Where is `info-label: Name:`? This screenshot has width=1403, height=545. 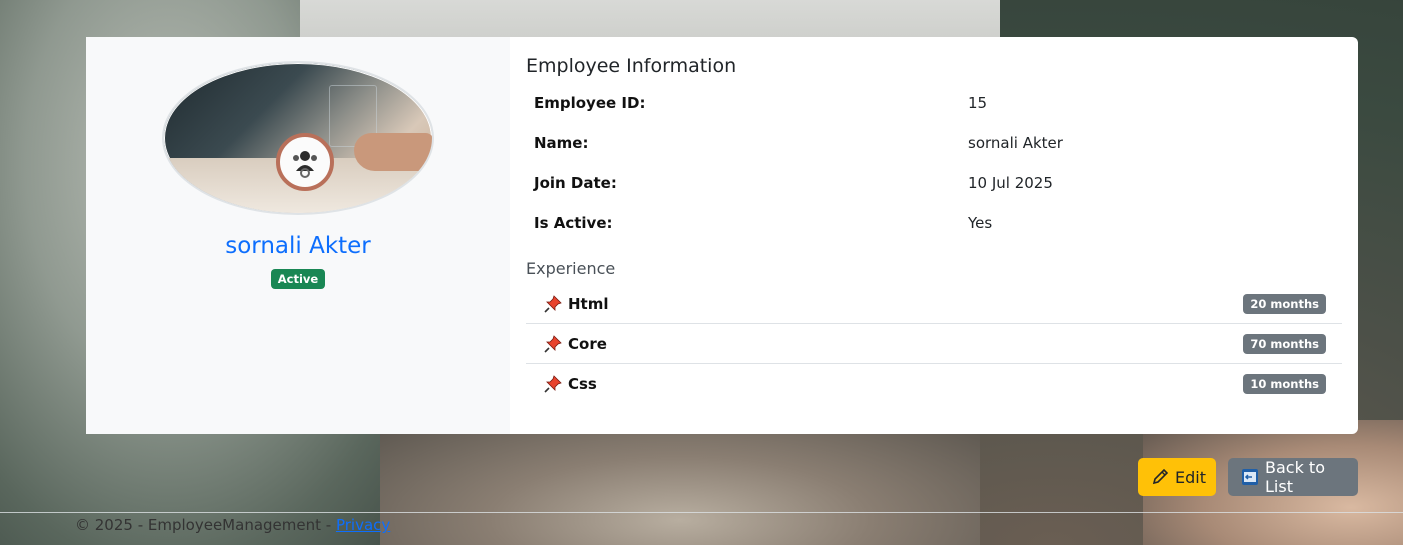
info-label: Name: is located at coordinates (561, 143).